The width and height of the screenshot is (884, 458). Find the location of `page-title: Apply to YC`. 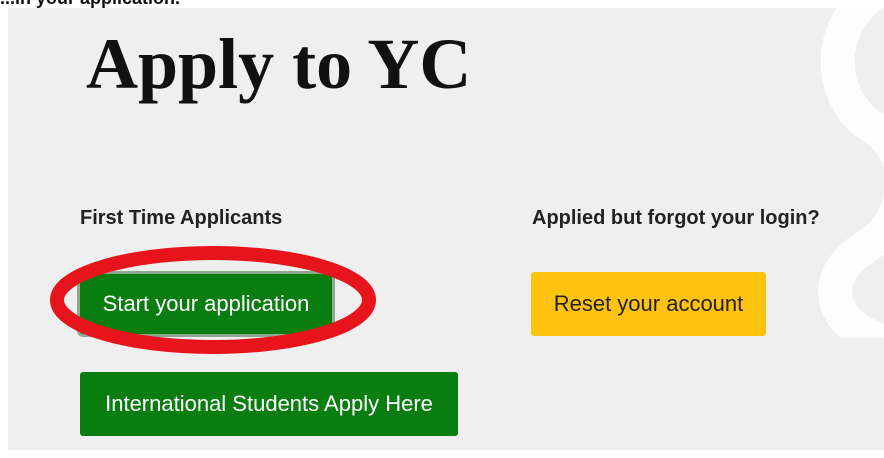

page-title: Apply to YC is located at coordinates (279, 64).